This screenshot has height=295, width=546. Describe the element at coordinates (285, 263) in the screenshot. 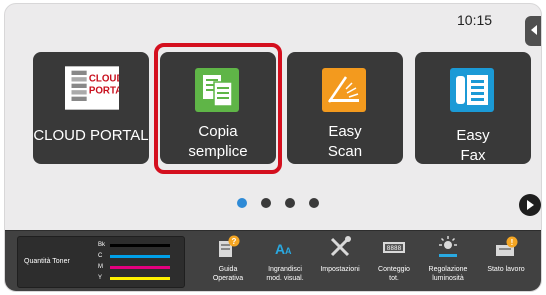

I see `ingrandisci-button: A A Ingrandisci mod. visual.` at that location.